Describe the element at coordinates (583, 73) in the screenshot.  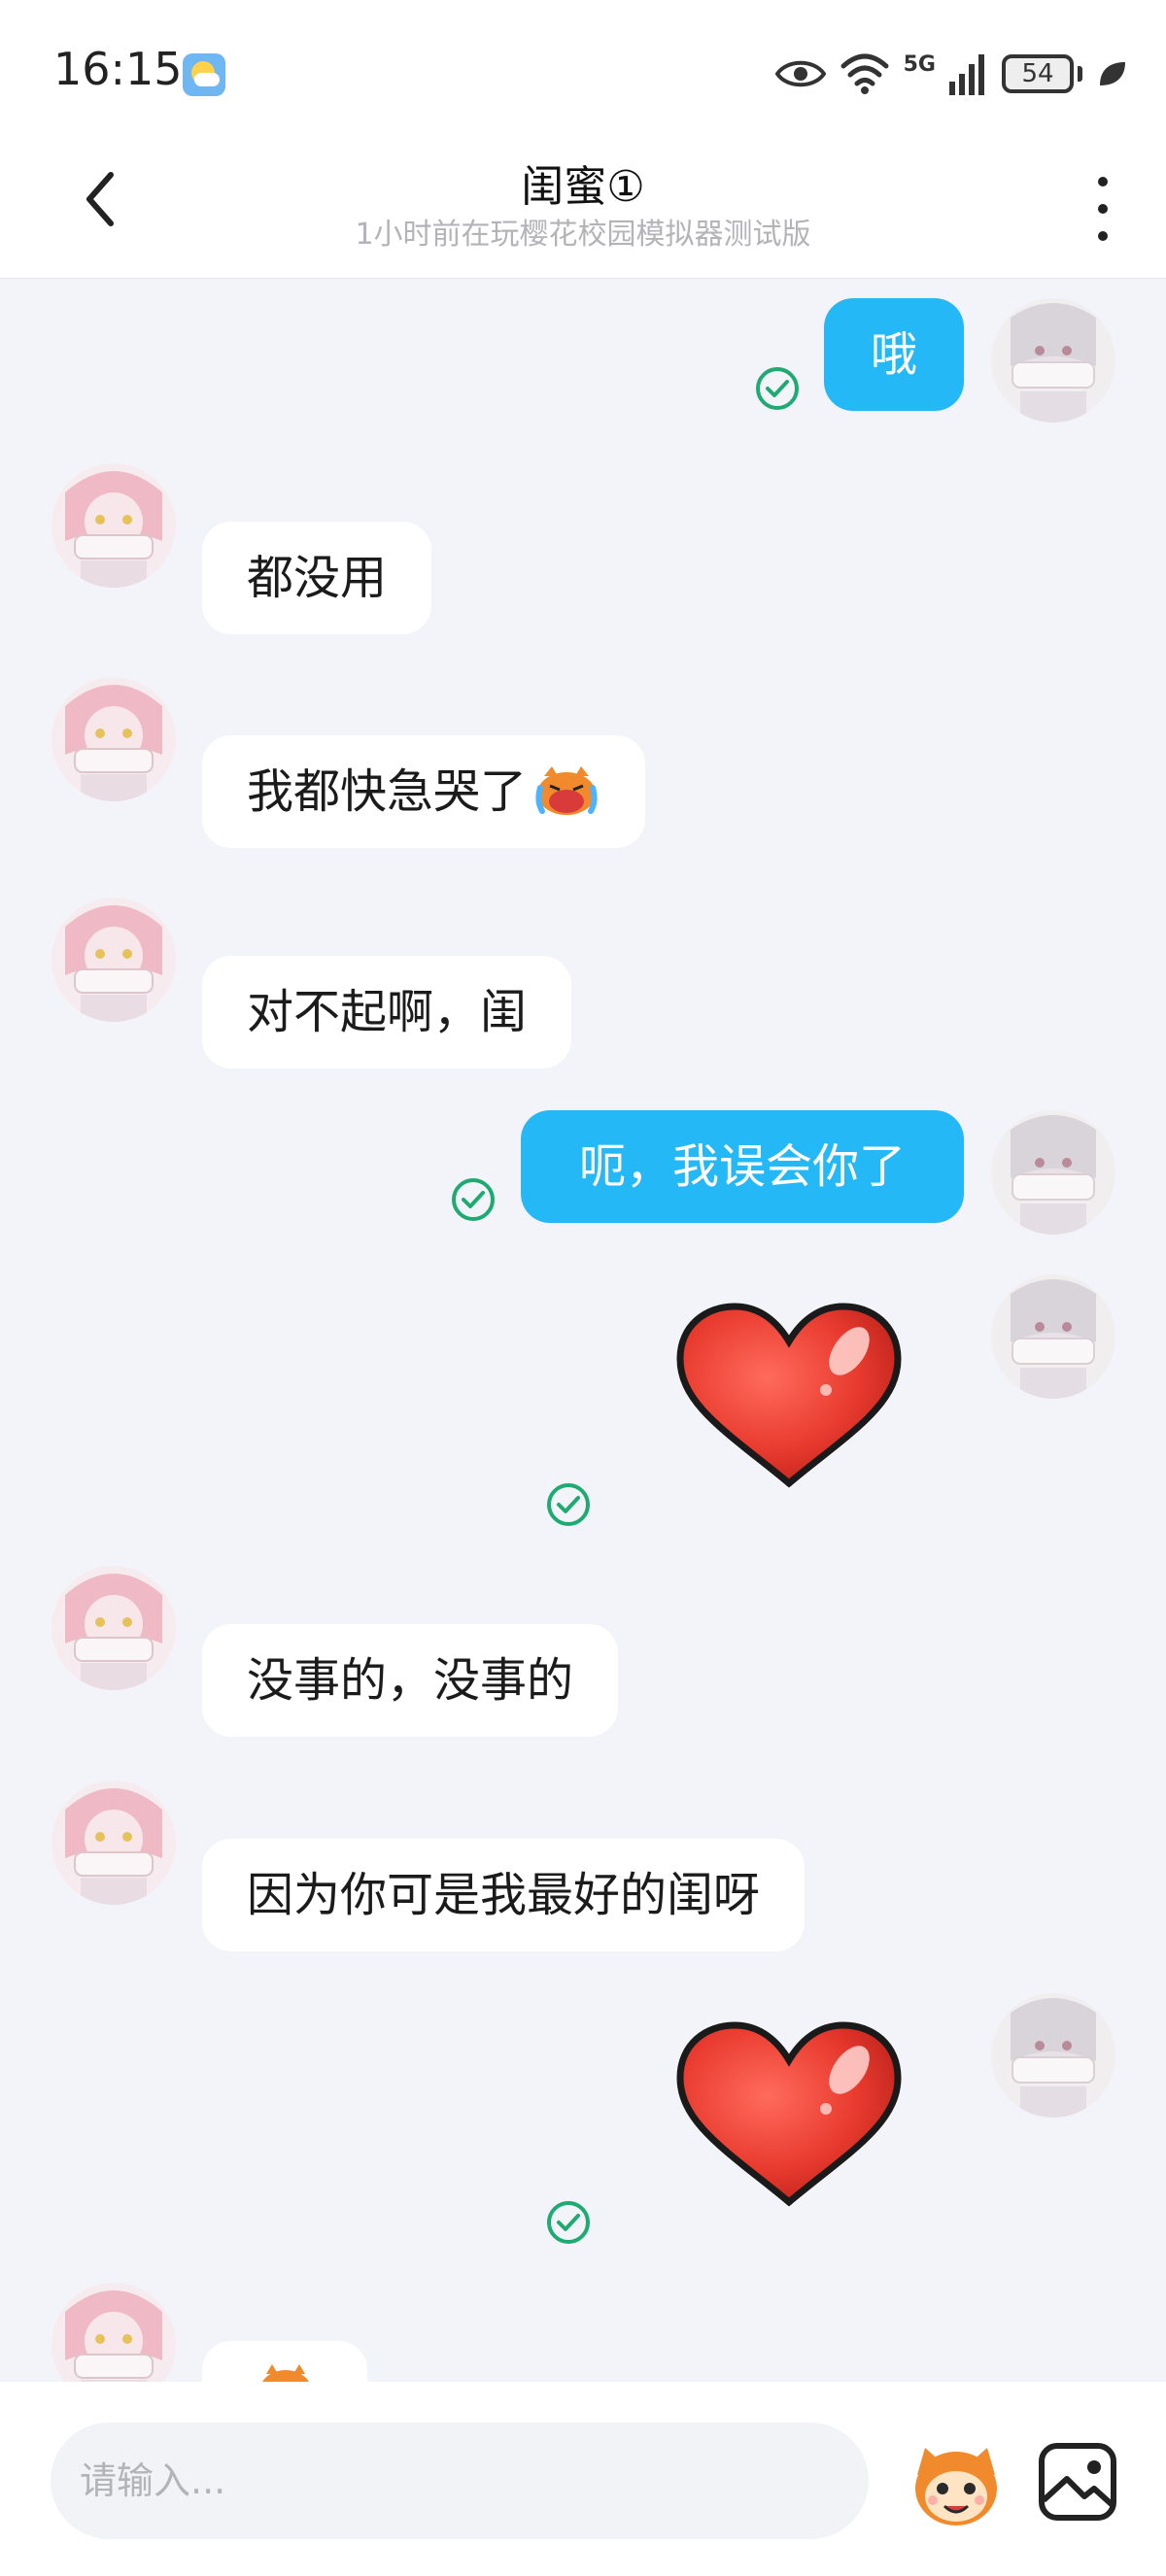
I see `status-bar: 16:15 5G 54` at that location.